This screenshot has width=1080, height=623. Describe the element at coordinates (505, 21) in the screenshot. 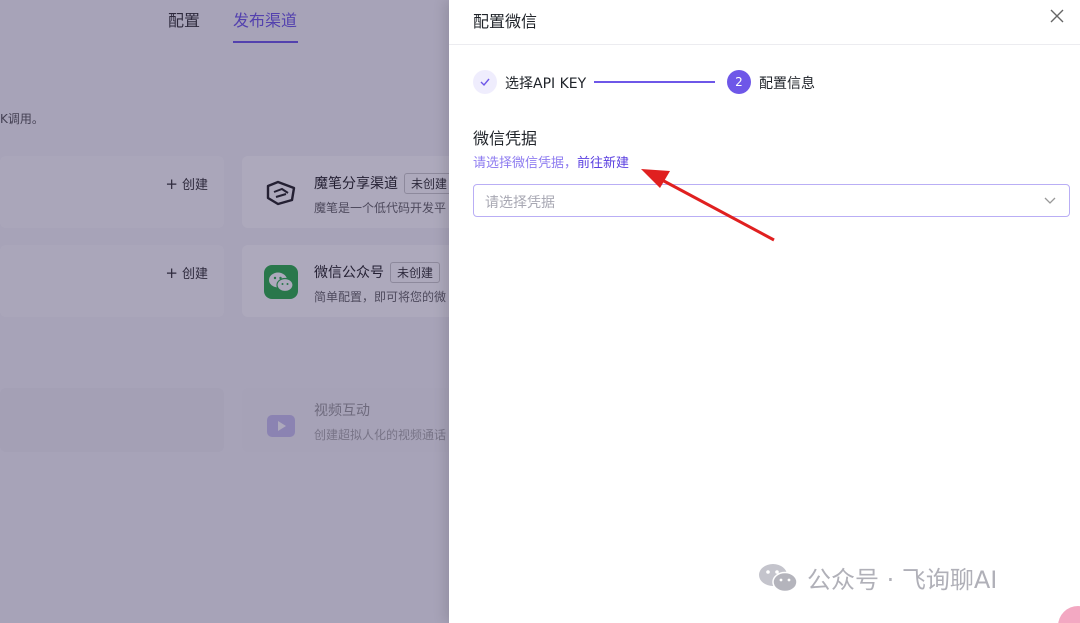

I see `drawer-title: 配置微信` at that location.